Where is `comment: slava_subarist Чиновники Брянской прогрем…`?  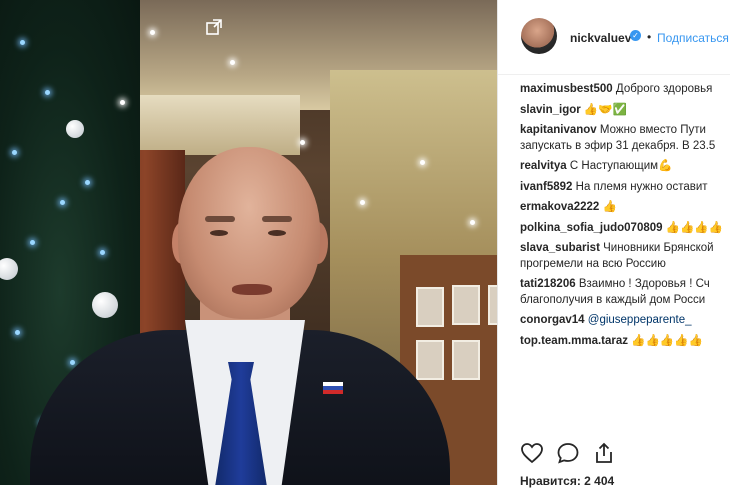 comment: slava_subarist Чиновники Брянской прогрем… is located at coordinates (625, 256).